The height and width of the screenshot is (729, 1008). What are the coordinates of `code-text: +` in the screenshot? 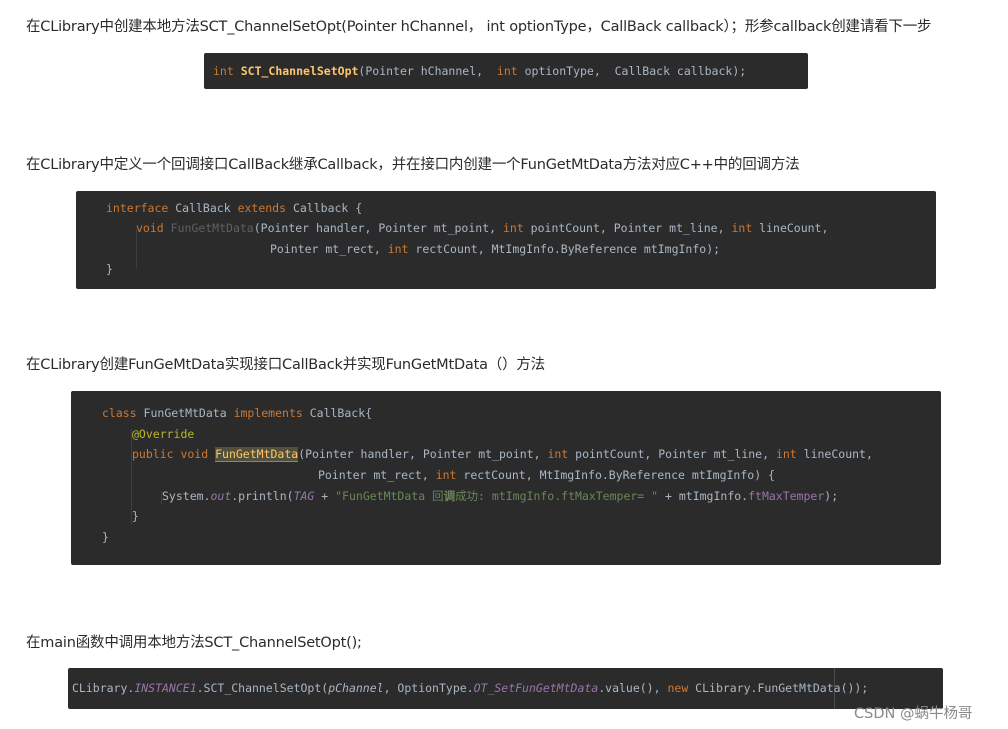 It's located at (325, 496).